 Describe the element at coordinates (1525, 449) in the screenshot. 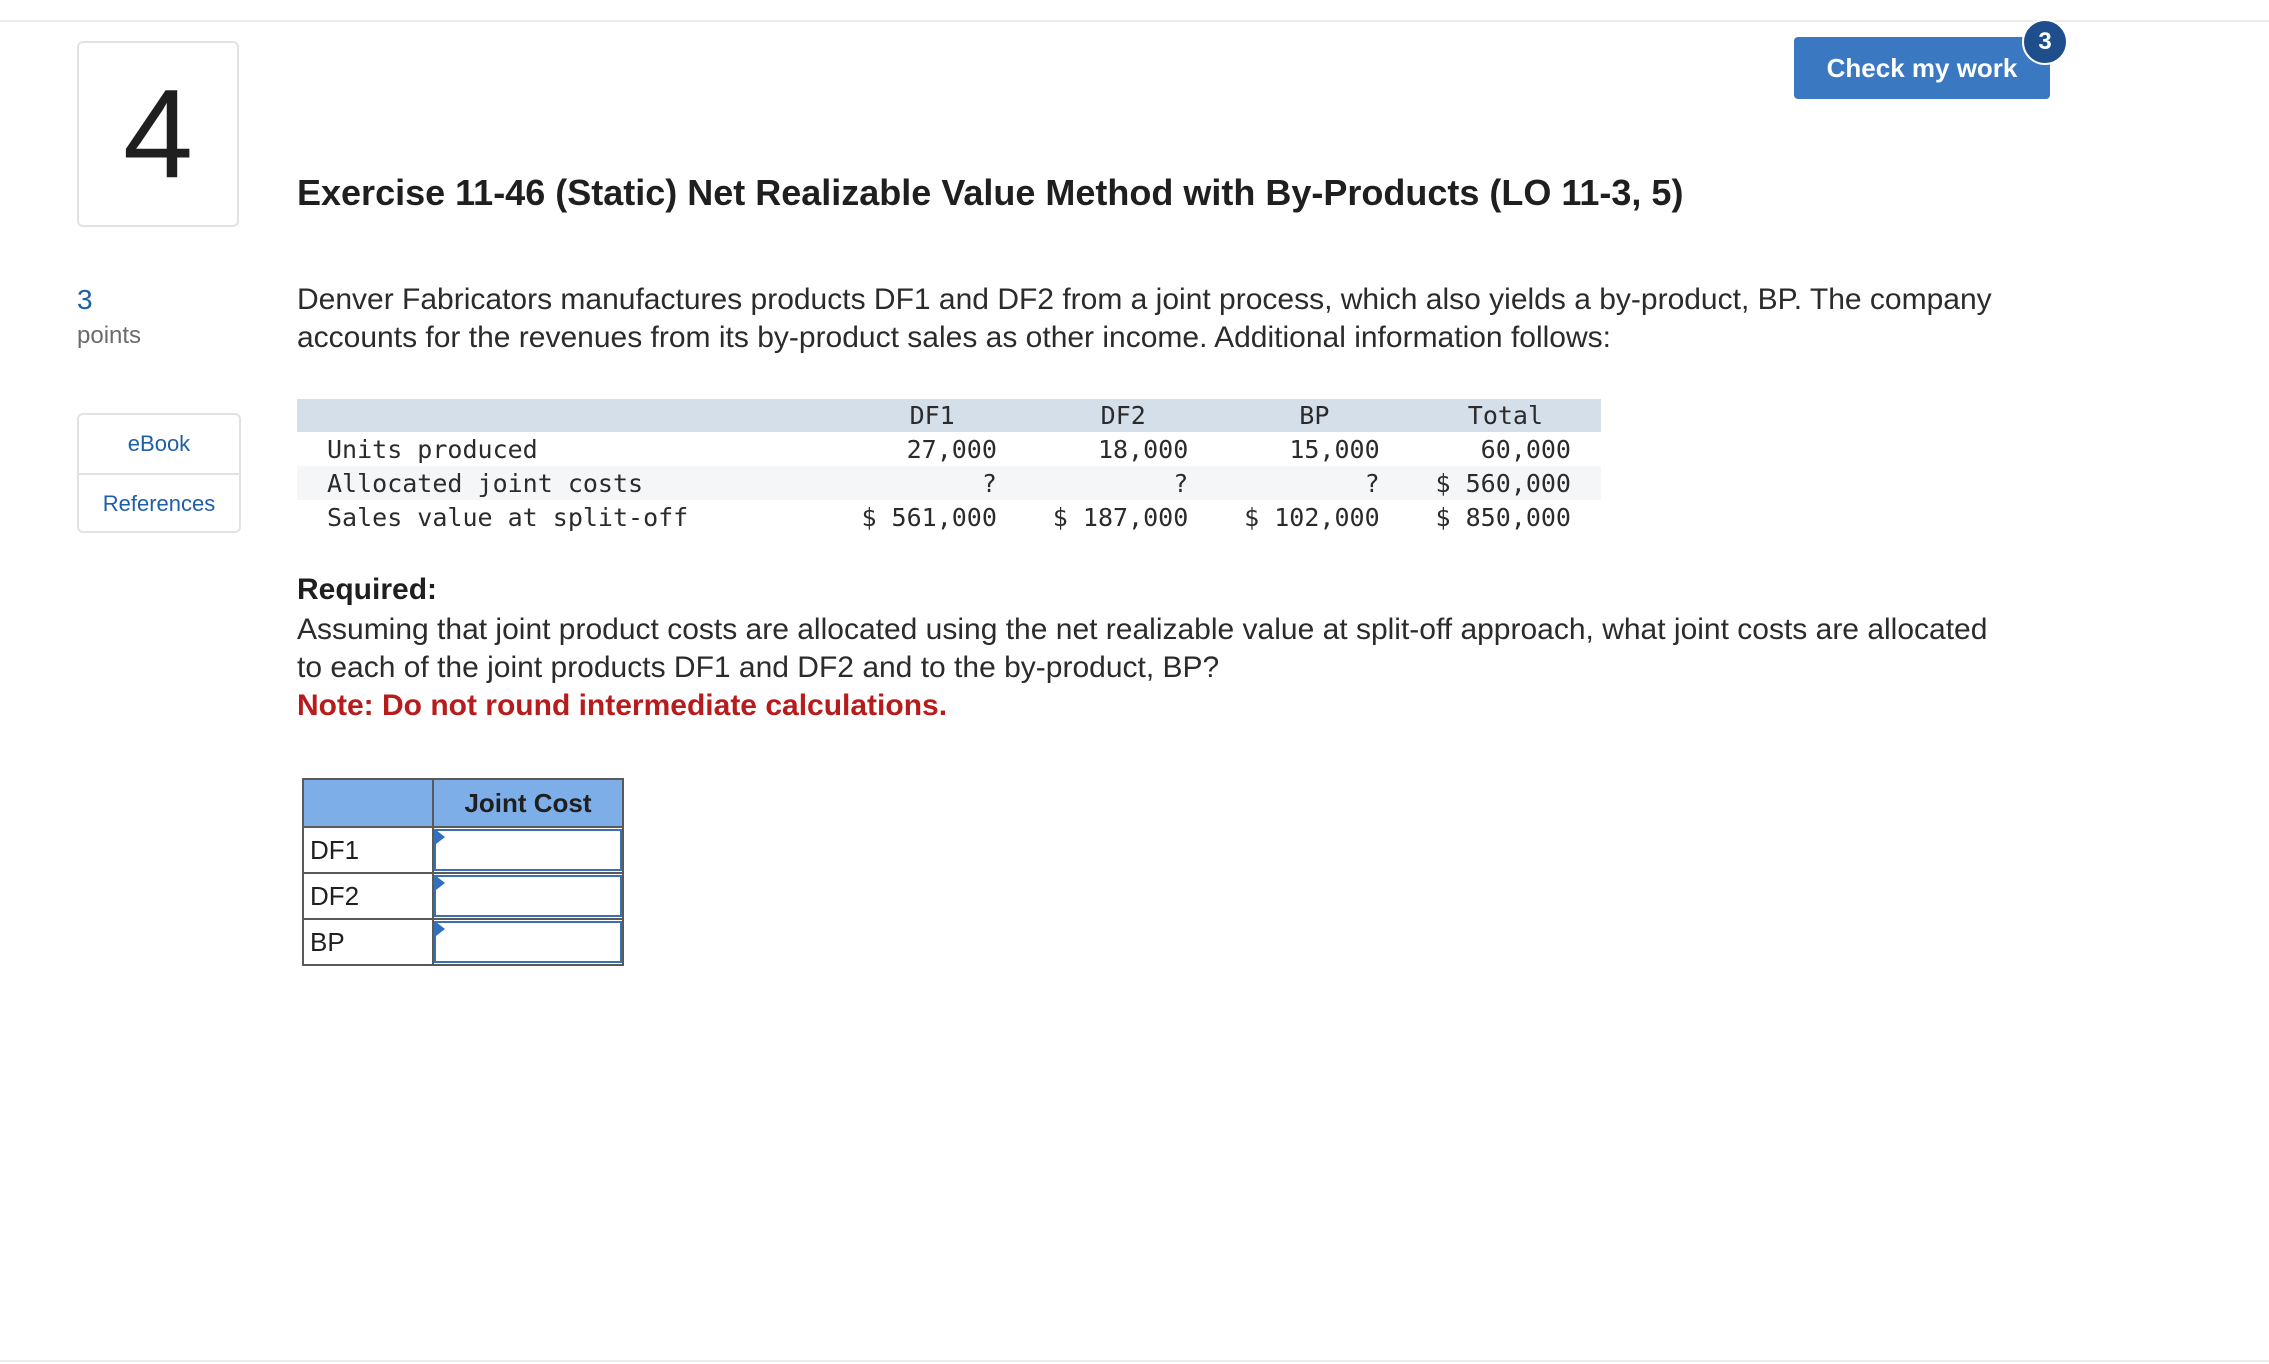

I see `table-cell: 60,000` at that location.